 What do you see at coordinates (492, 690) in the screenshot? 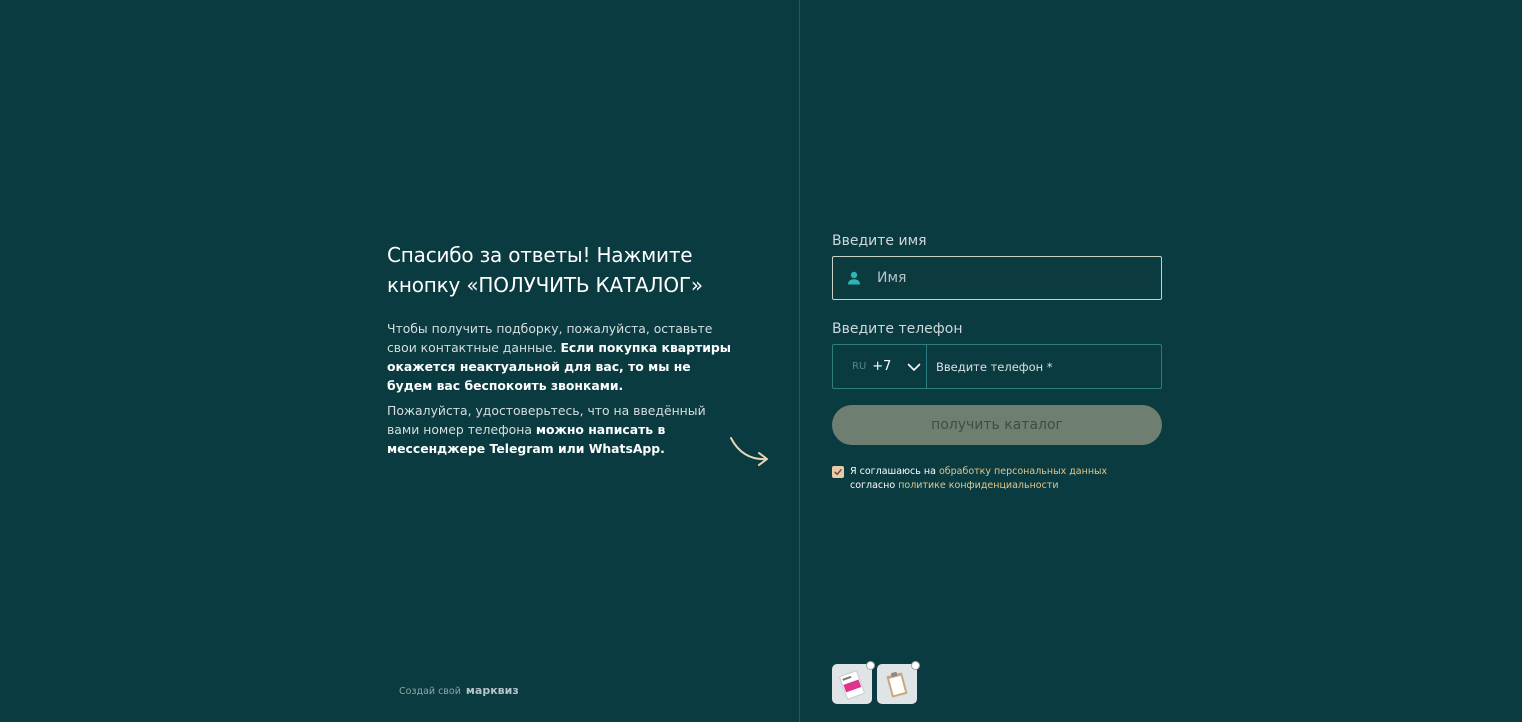
I see `marquiz-logo: марквиз` at bounding box center [492, 690].